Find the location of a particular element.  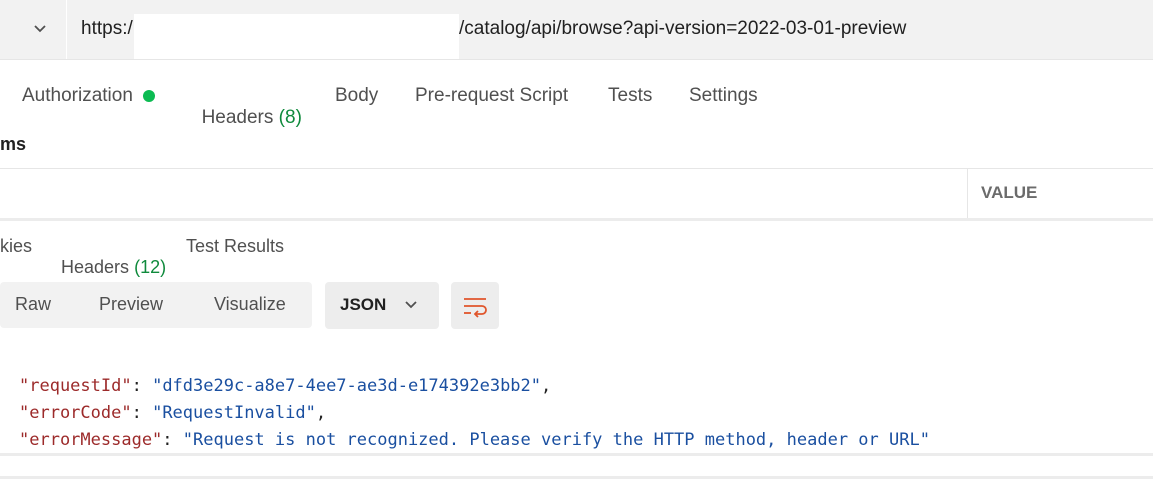

tab-cookies: kies is located at coordinates (16, 246).